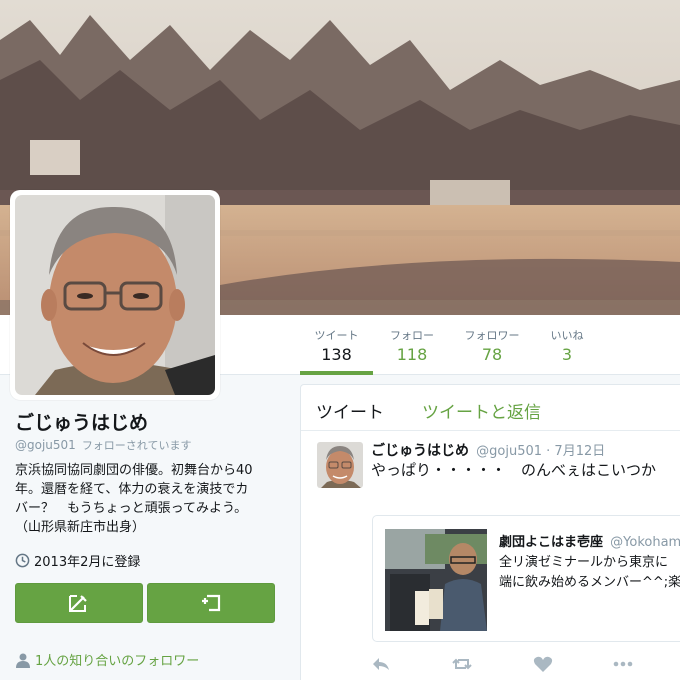 This screenshot has width=680, height=680. What do you see at coordinates (584, 562) in the screenshot?
I see `quoted-text-line: 全リ演ゼミナールから東京に` at bounding box center [584, 562].